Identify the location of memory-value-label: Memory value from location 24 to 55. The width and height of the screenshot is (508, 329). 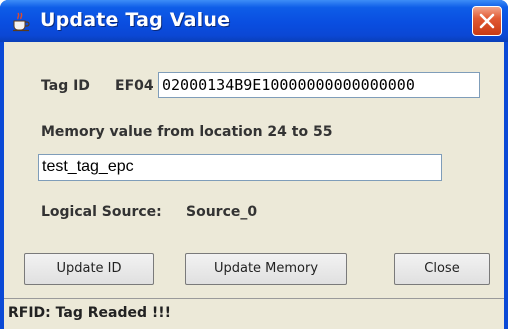
(187, 132).